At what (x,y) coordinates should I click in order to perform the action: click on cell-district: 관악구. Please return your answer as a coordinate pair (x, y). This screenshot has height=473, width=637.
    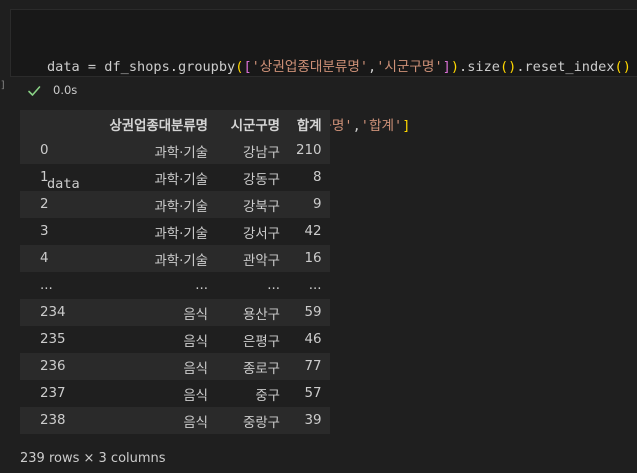
    Looking at the image, I should click on (261, 261).